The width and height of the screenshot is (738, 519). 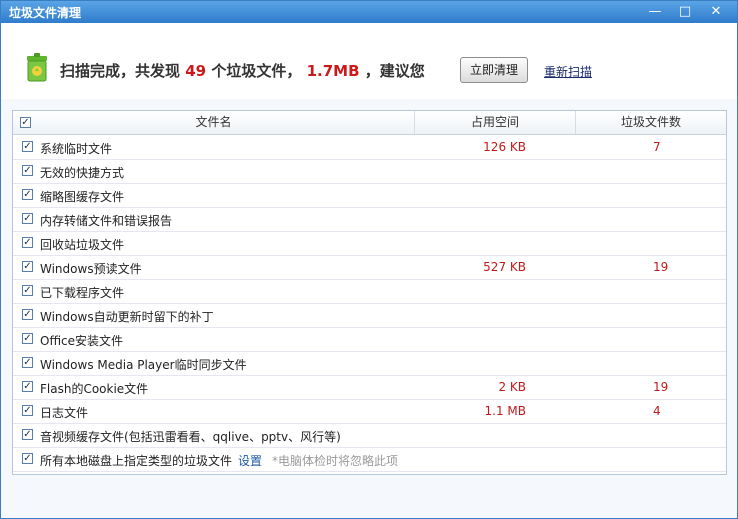 I want to click on header-name-column: ✓ 文件名, so click(x=214, y=122).